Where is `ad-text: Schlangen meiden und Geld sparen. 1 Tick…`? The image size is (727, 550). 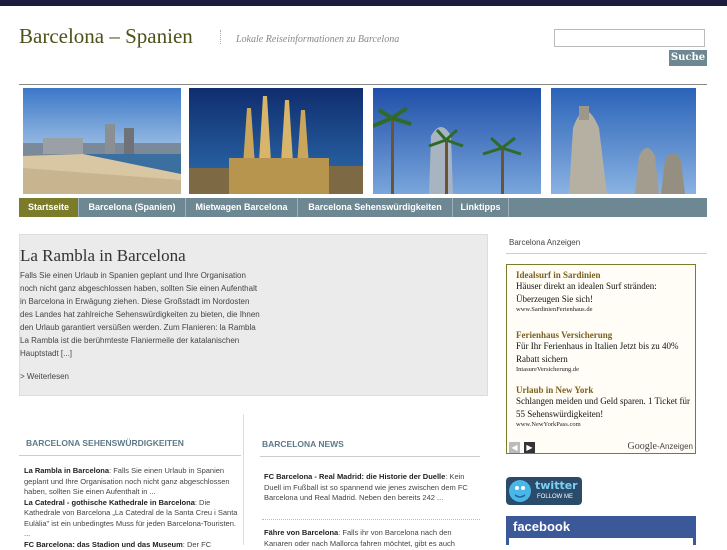
ad-text: Schlangen meiden und Geld sparen. 1 Tick… is located at coordinates (603, 408).